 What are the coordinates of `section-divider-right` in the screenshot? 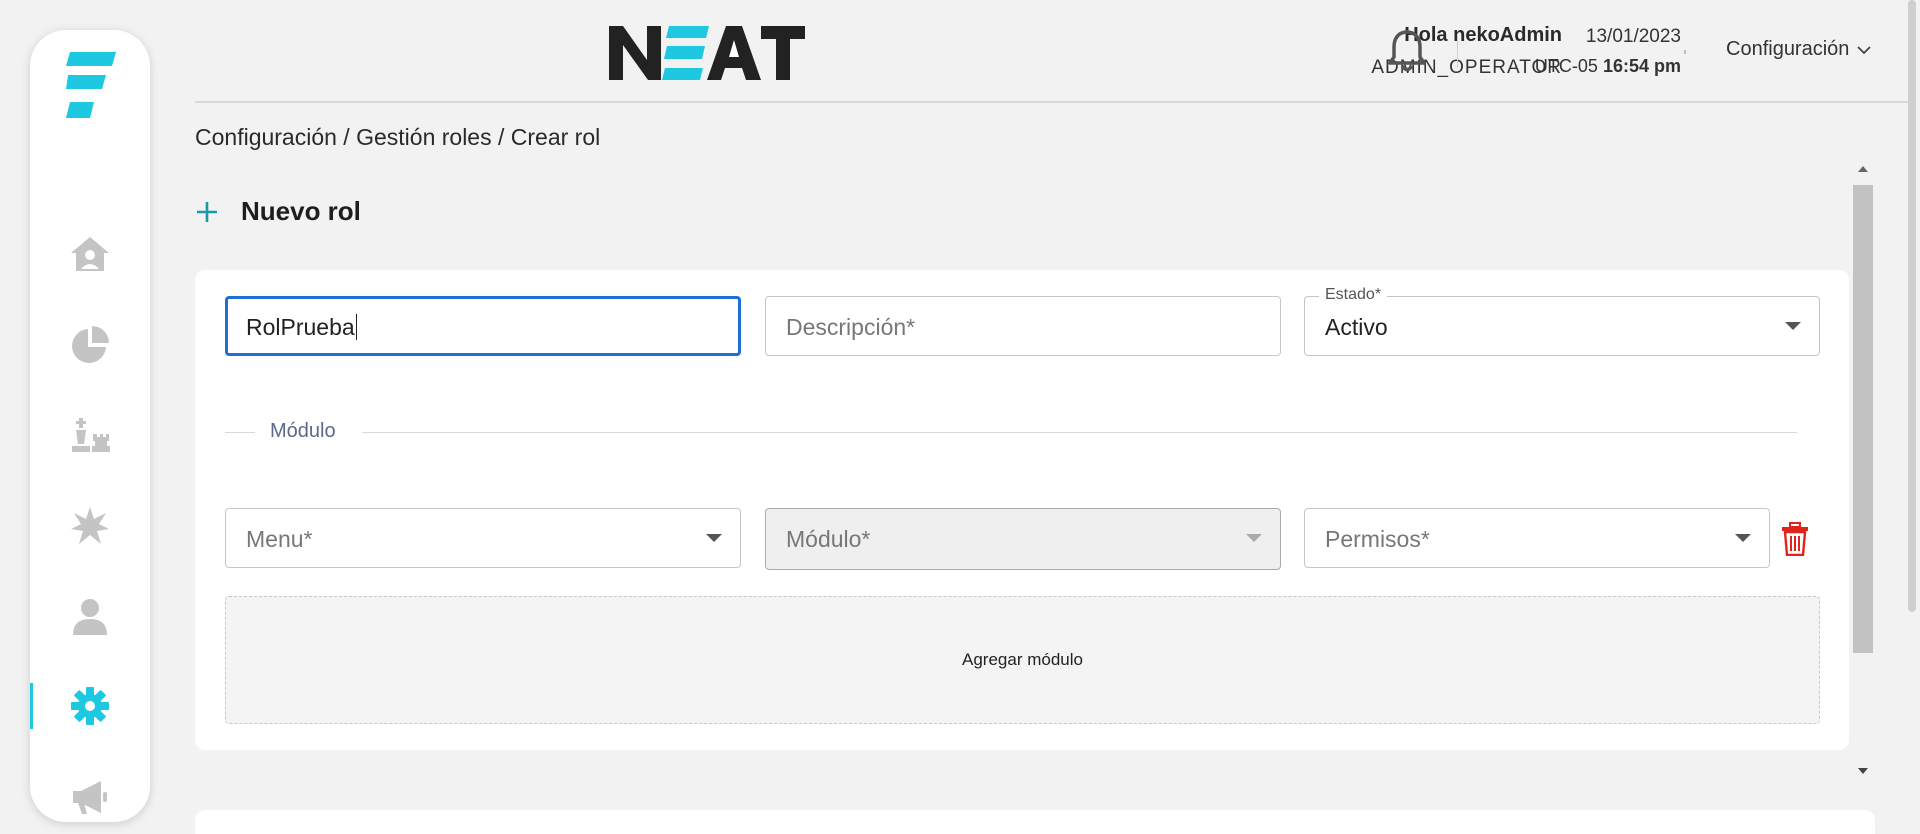 It's located at (1079, 432).